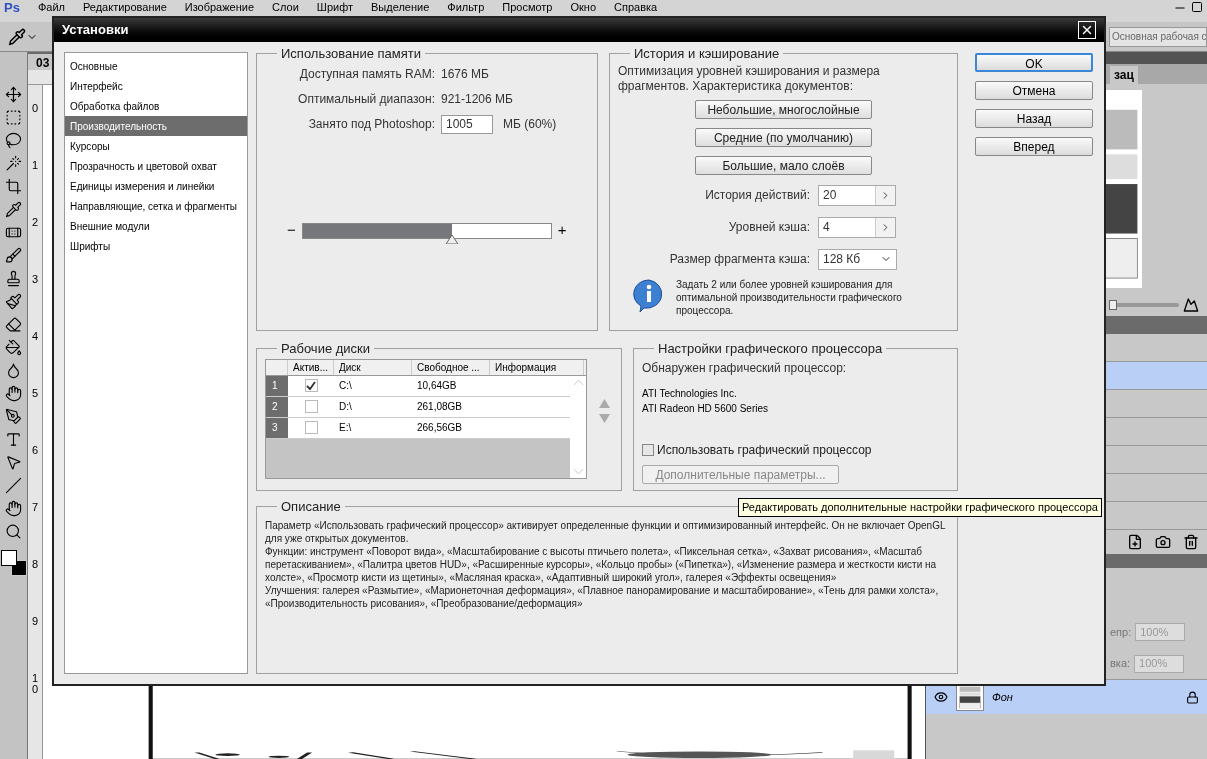  Describe the element at coordinates (35, 507) in the screenshot. I see `ruler-mark: 7` at that location.